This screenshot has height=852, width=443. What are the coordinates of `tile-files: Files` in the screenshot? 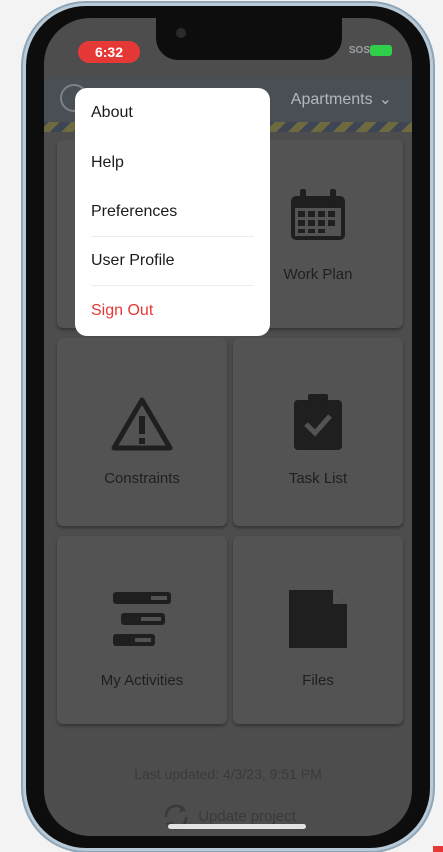 It's located at (318, 630).